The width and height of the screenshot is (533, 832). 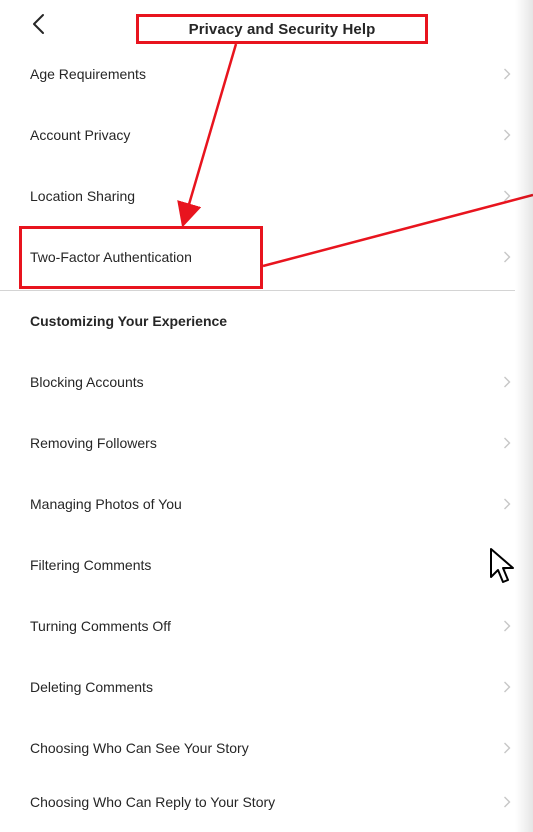 What do you see at coordinates (100, 626) in the screenshot?
I see `list-item-label: Turning Comments Off` at bounding box center [100, 626].